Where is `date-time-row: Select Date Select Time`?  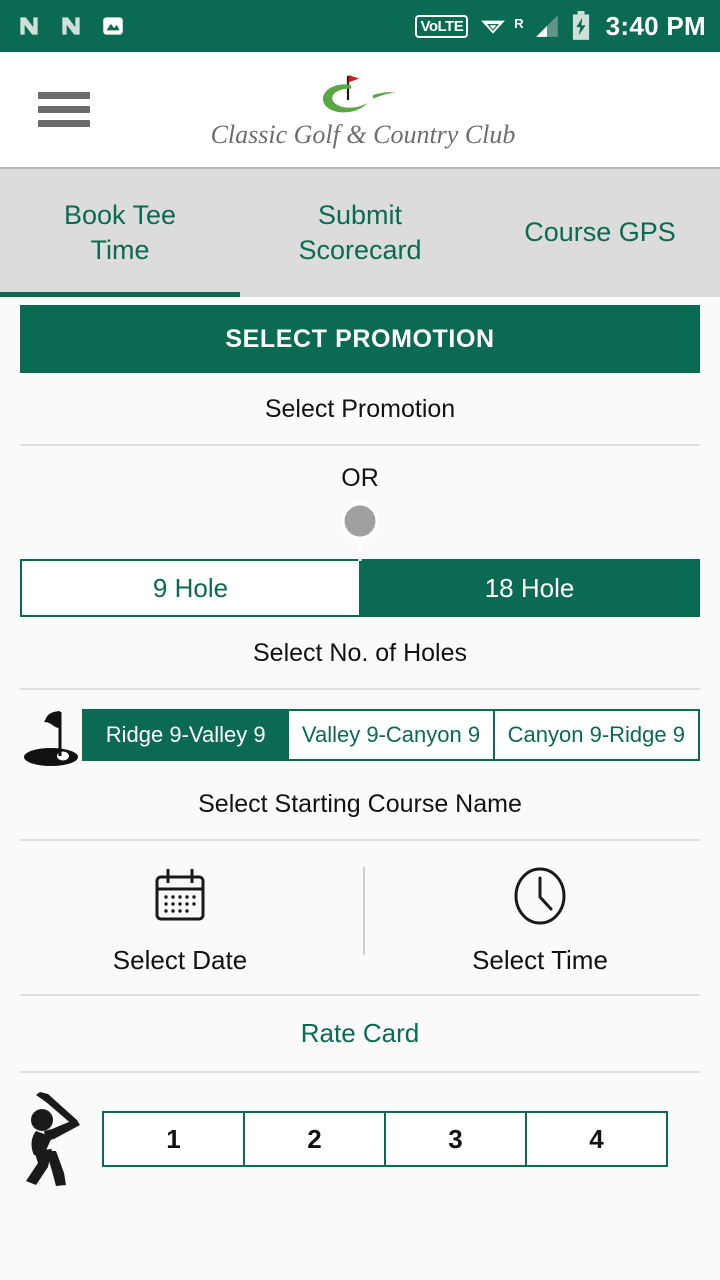 date-time-row: Select Date Select Time is located at coordinates (360, 917).